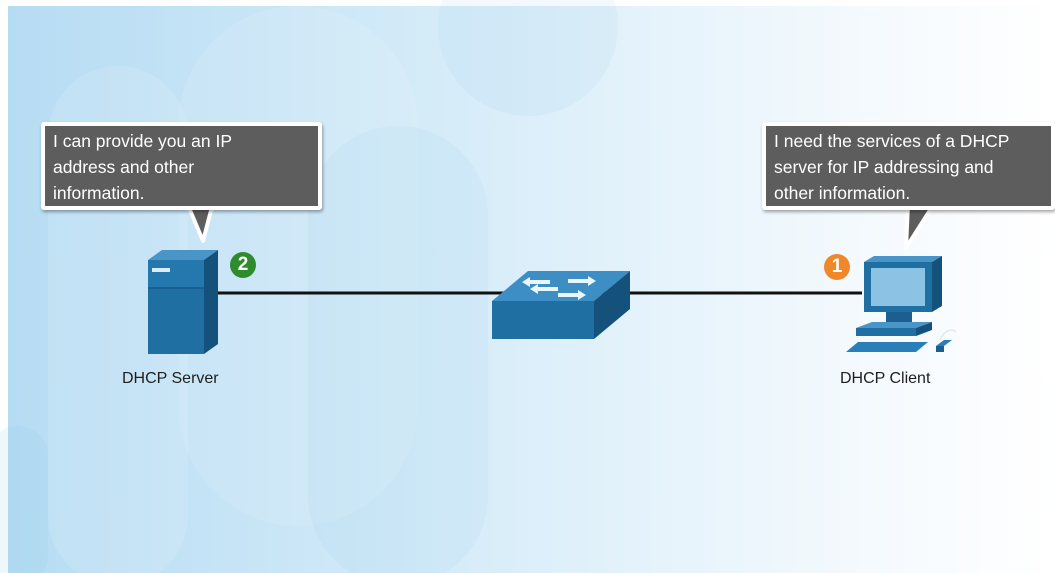 The width and height of the screenshot is (1055, 573). Describe the element at coordinates (920, 224) in the screenshot. I see `client-bubble-tail` at that location.